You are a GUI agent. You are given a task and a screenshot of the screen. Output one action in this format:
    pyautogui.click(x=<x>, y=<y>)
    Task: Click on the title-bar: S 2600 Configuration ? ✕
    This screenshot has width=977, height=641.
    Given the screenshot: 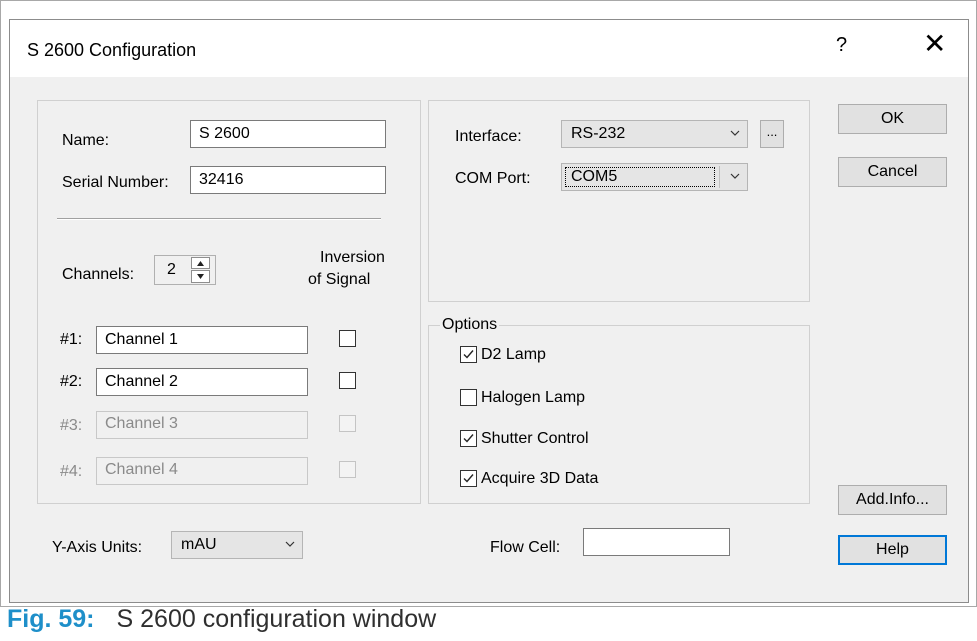 What is the action you would take?
    pyautogui.click(x=489, y=48)
    